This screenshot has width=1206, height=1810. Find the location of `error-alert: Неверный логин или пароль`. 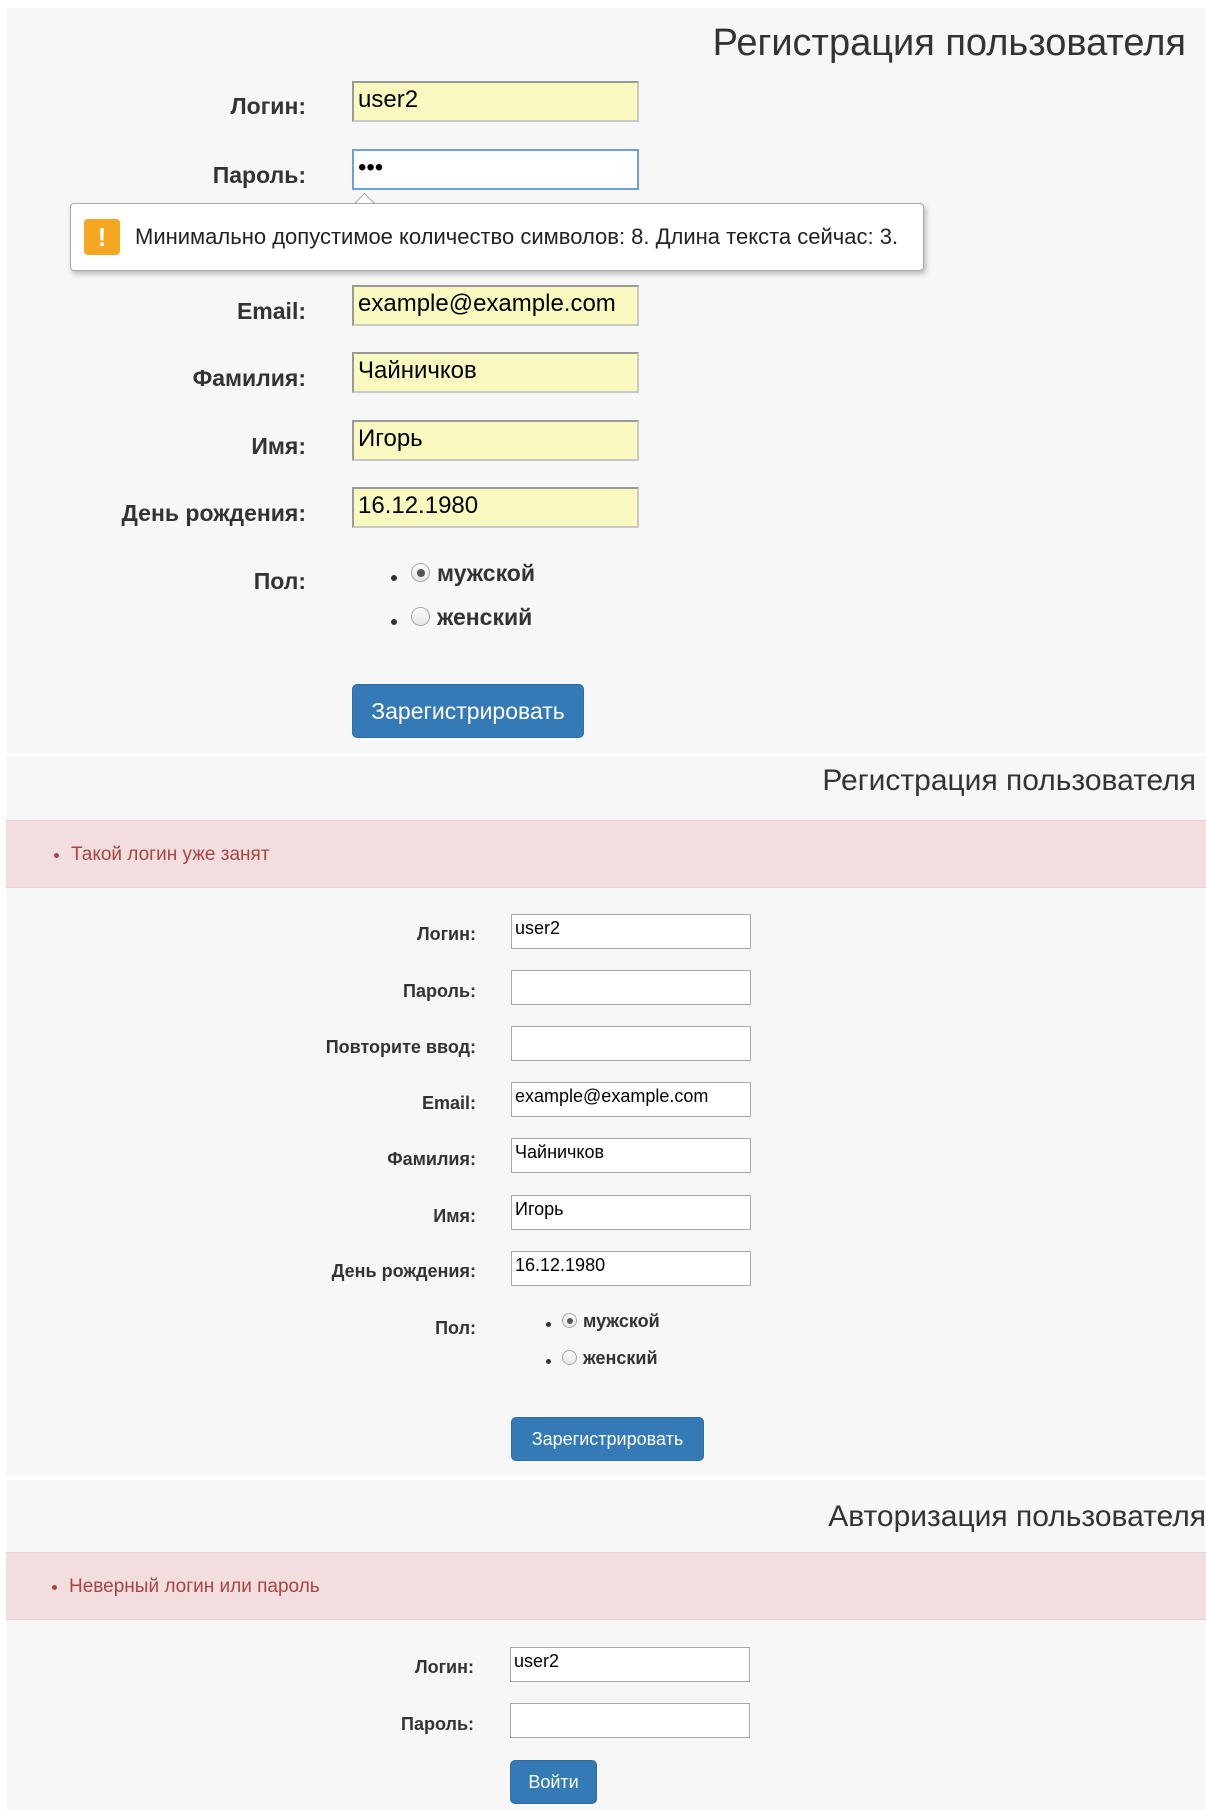

error-alert: Неверный логин или пароль is located at coordinates (606, 1586).